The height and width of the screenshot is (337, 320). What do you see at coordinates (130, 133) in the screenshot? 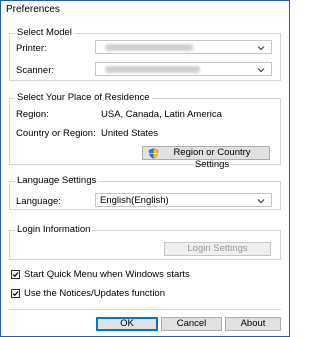
I see `country-value: United States` at bounding box center [130, 133].